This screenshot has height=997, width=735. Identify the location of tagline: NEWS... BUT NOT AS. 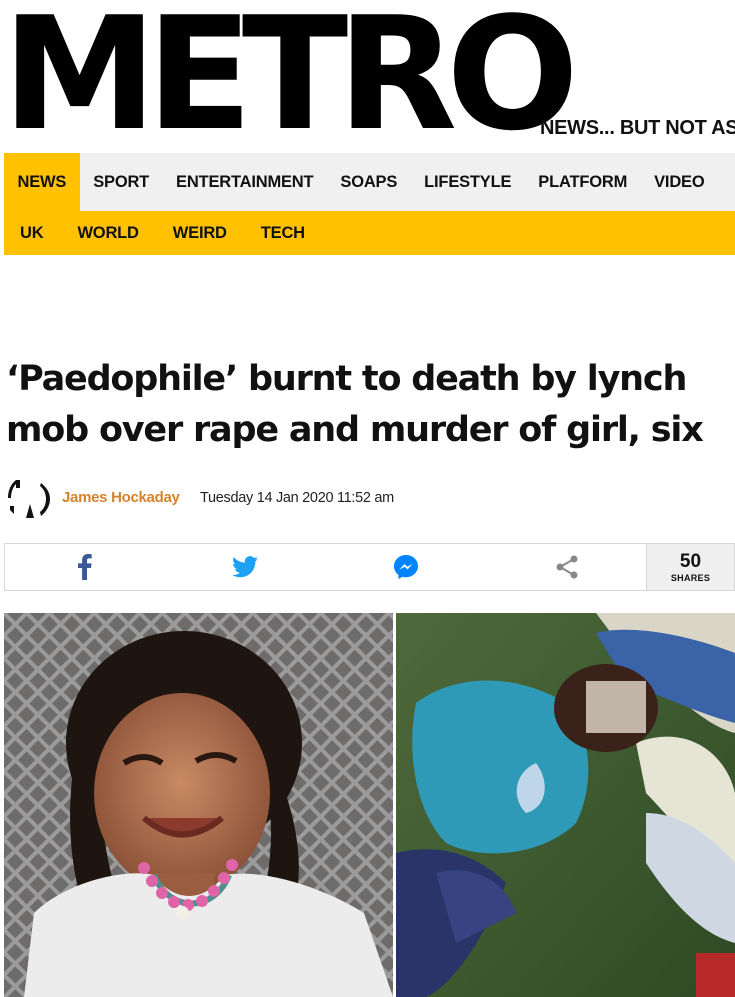
(637, 128).